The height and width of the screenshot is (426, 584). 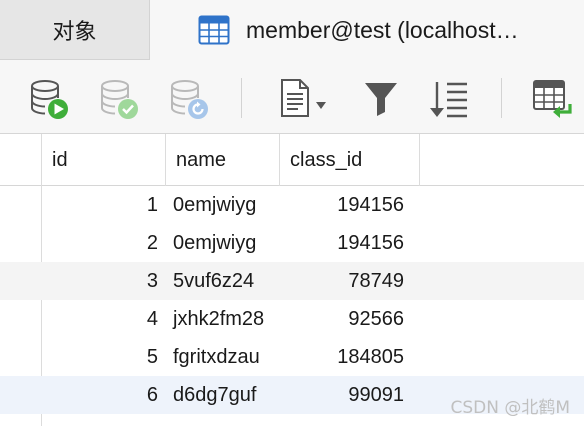 I want to click on grid-header: id name class_id, so click(x=292, y=160).